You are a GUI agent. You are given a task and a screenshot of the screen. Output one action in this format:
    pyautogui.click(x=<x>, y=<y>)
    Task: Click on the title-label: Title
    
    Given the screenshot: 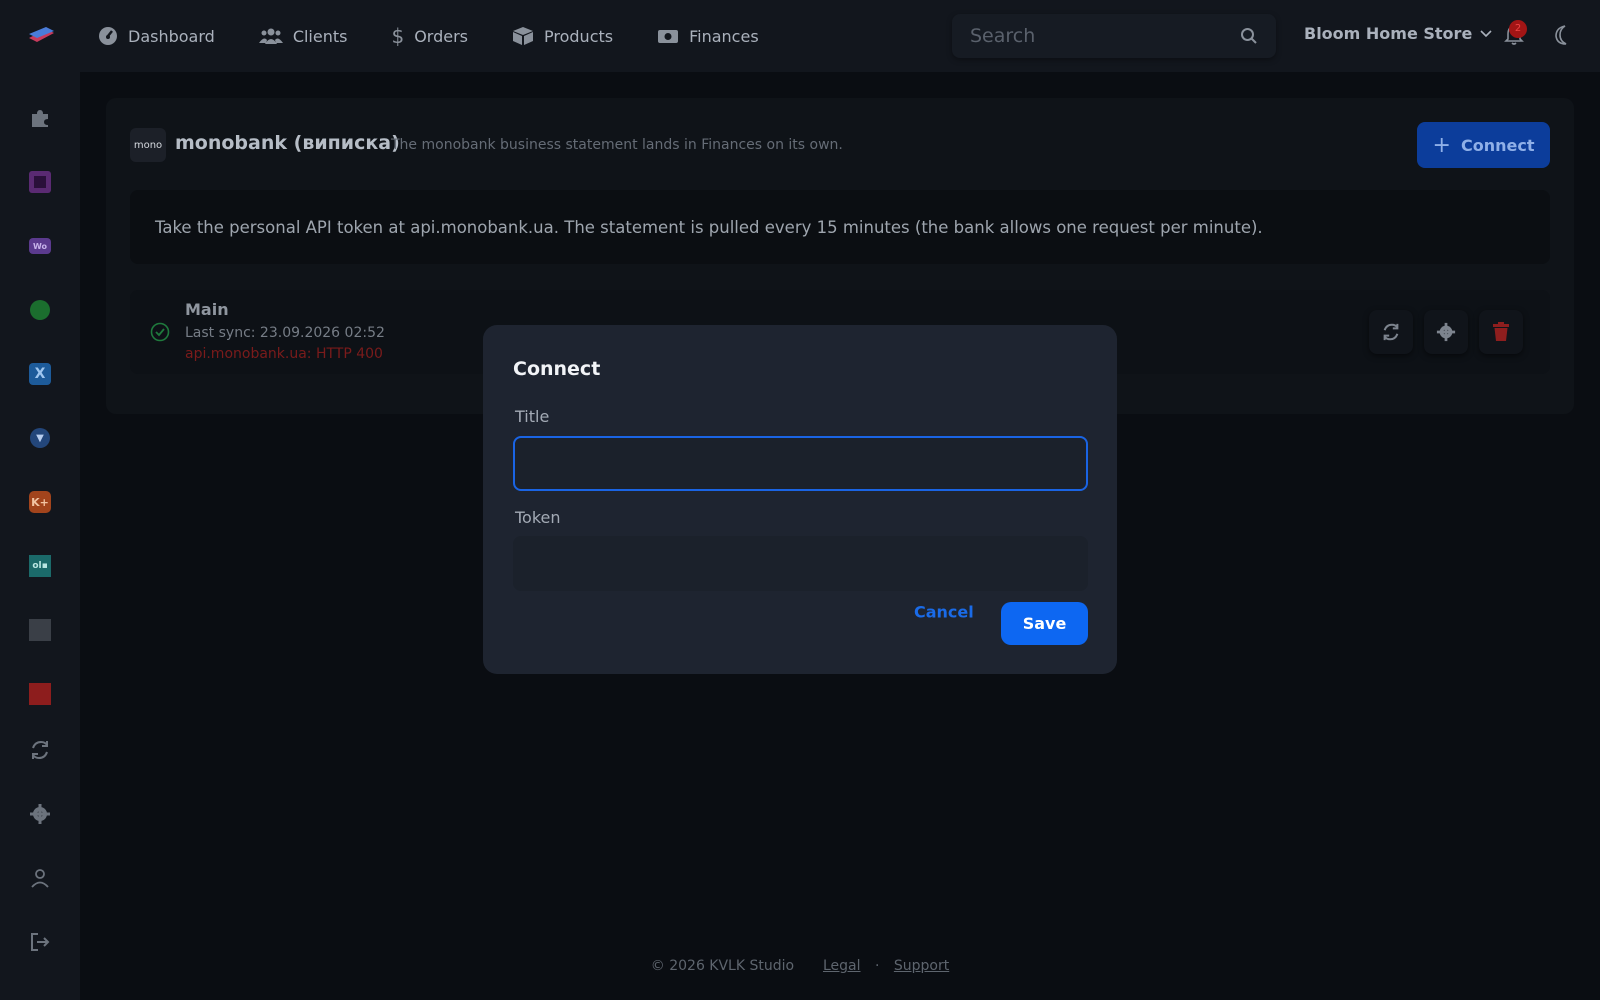 What is the action you would take?
    pyautogui.click(x=532, y=416)
    